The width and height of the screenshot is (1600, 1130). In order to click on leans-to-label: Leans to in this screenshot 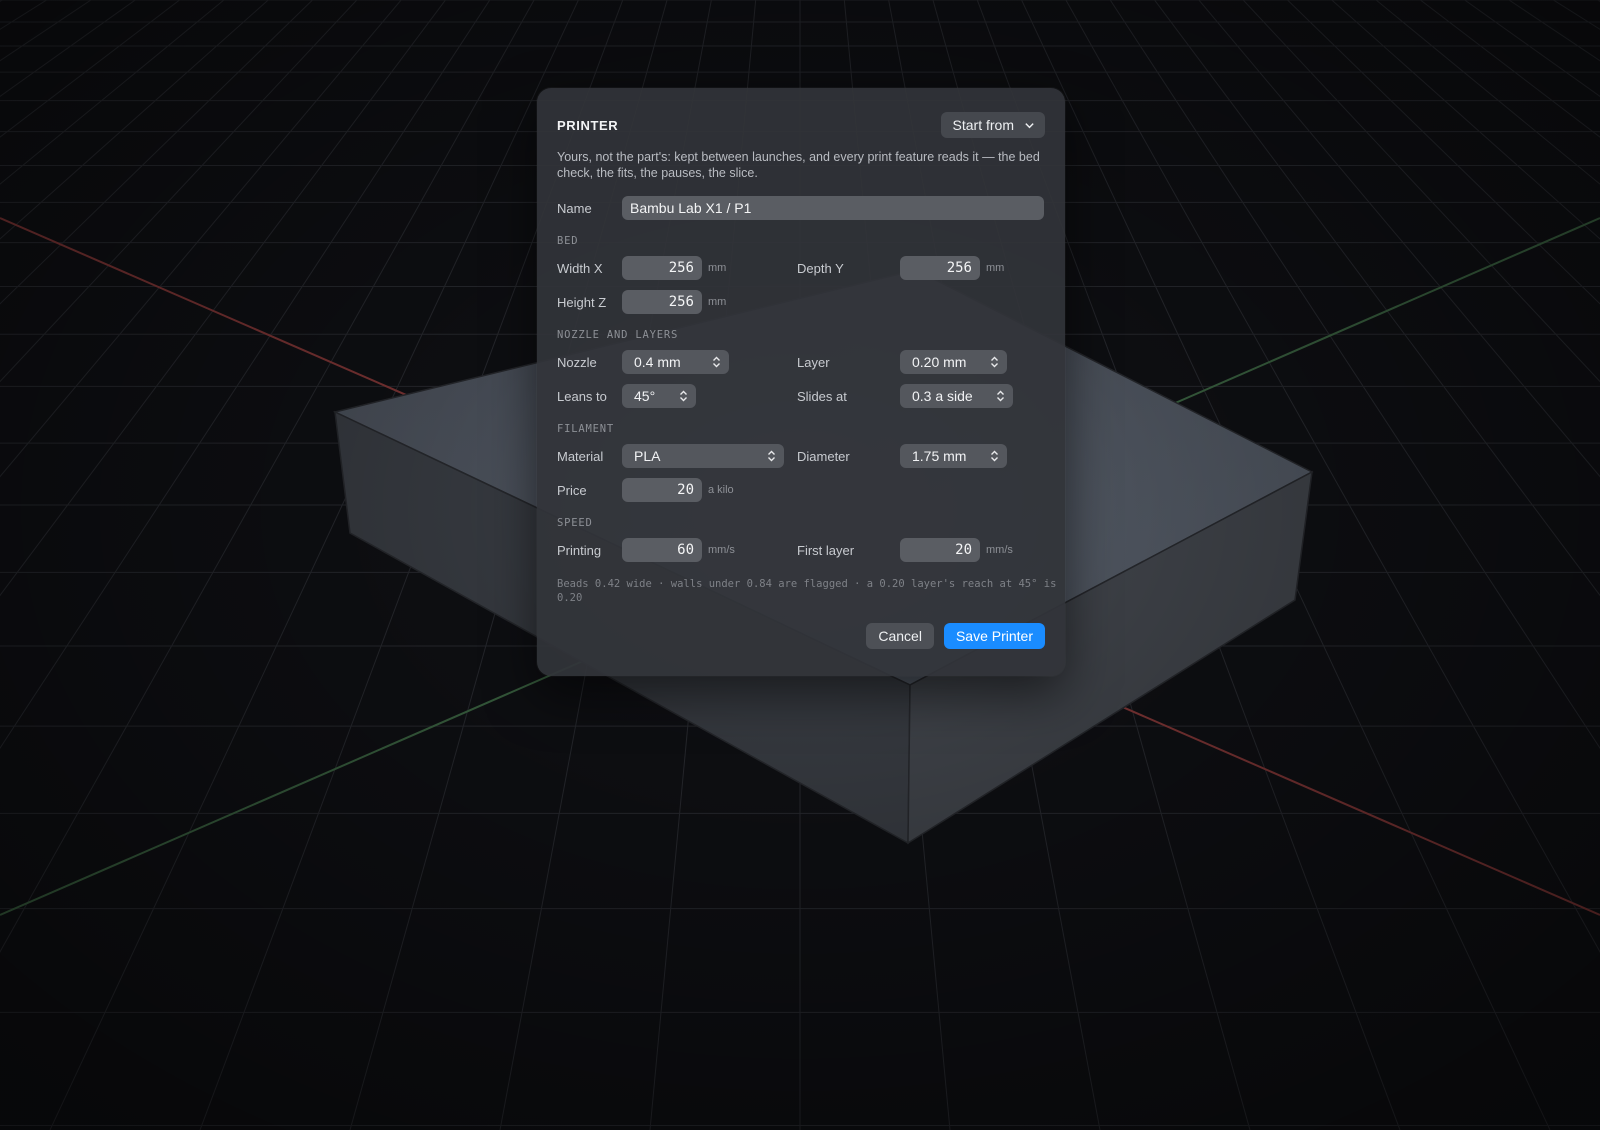, I will do `click(582, 396)`.